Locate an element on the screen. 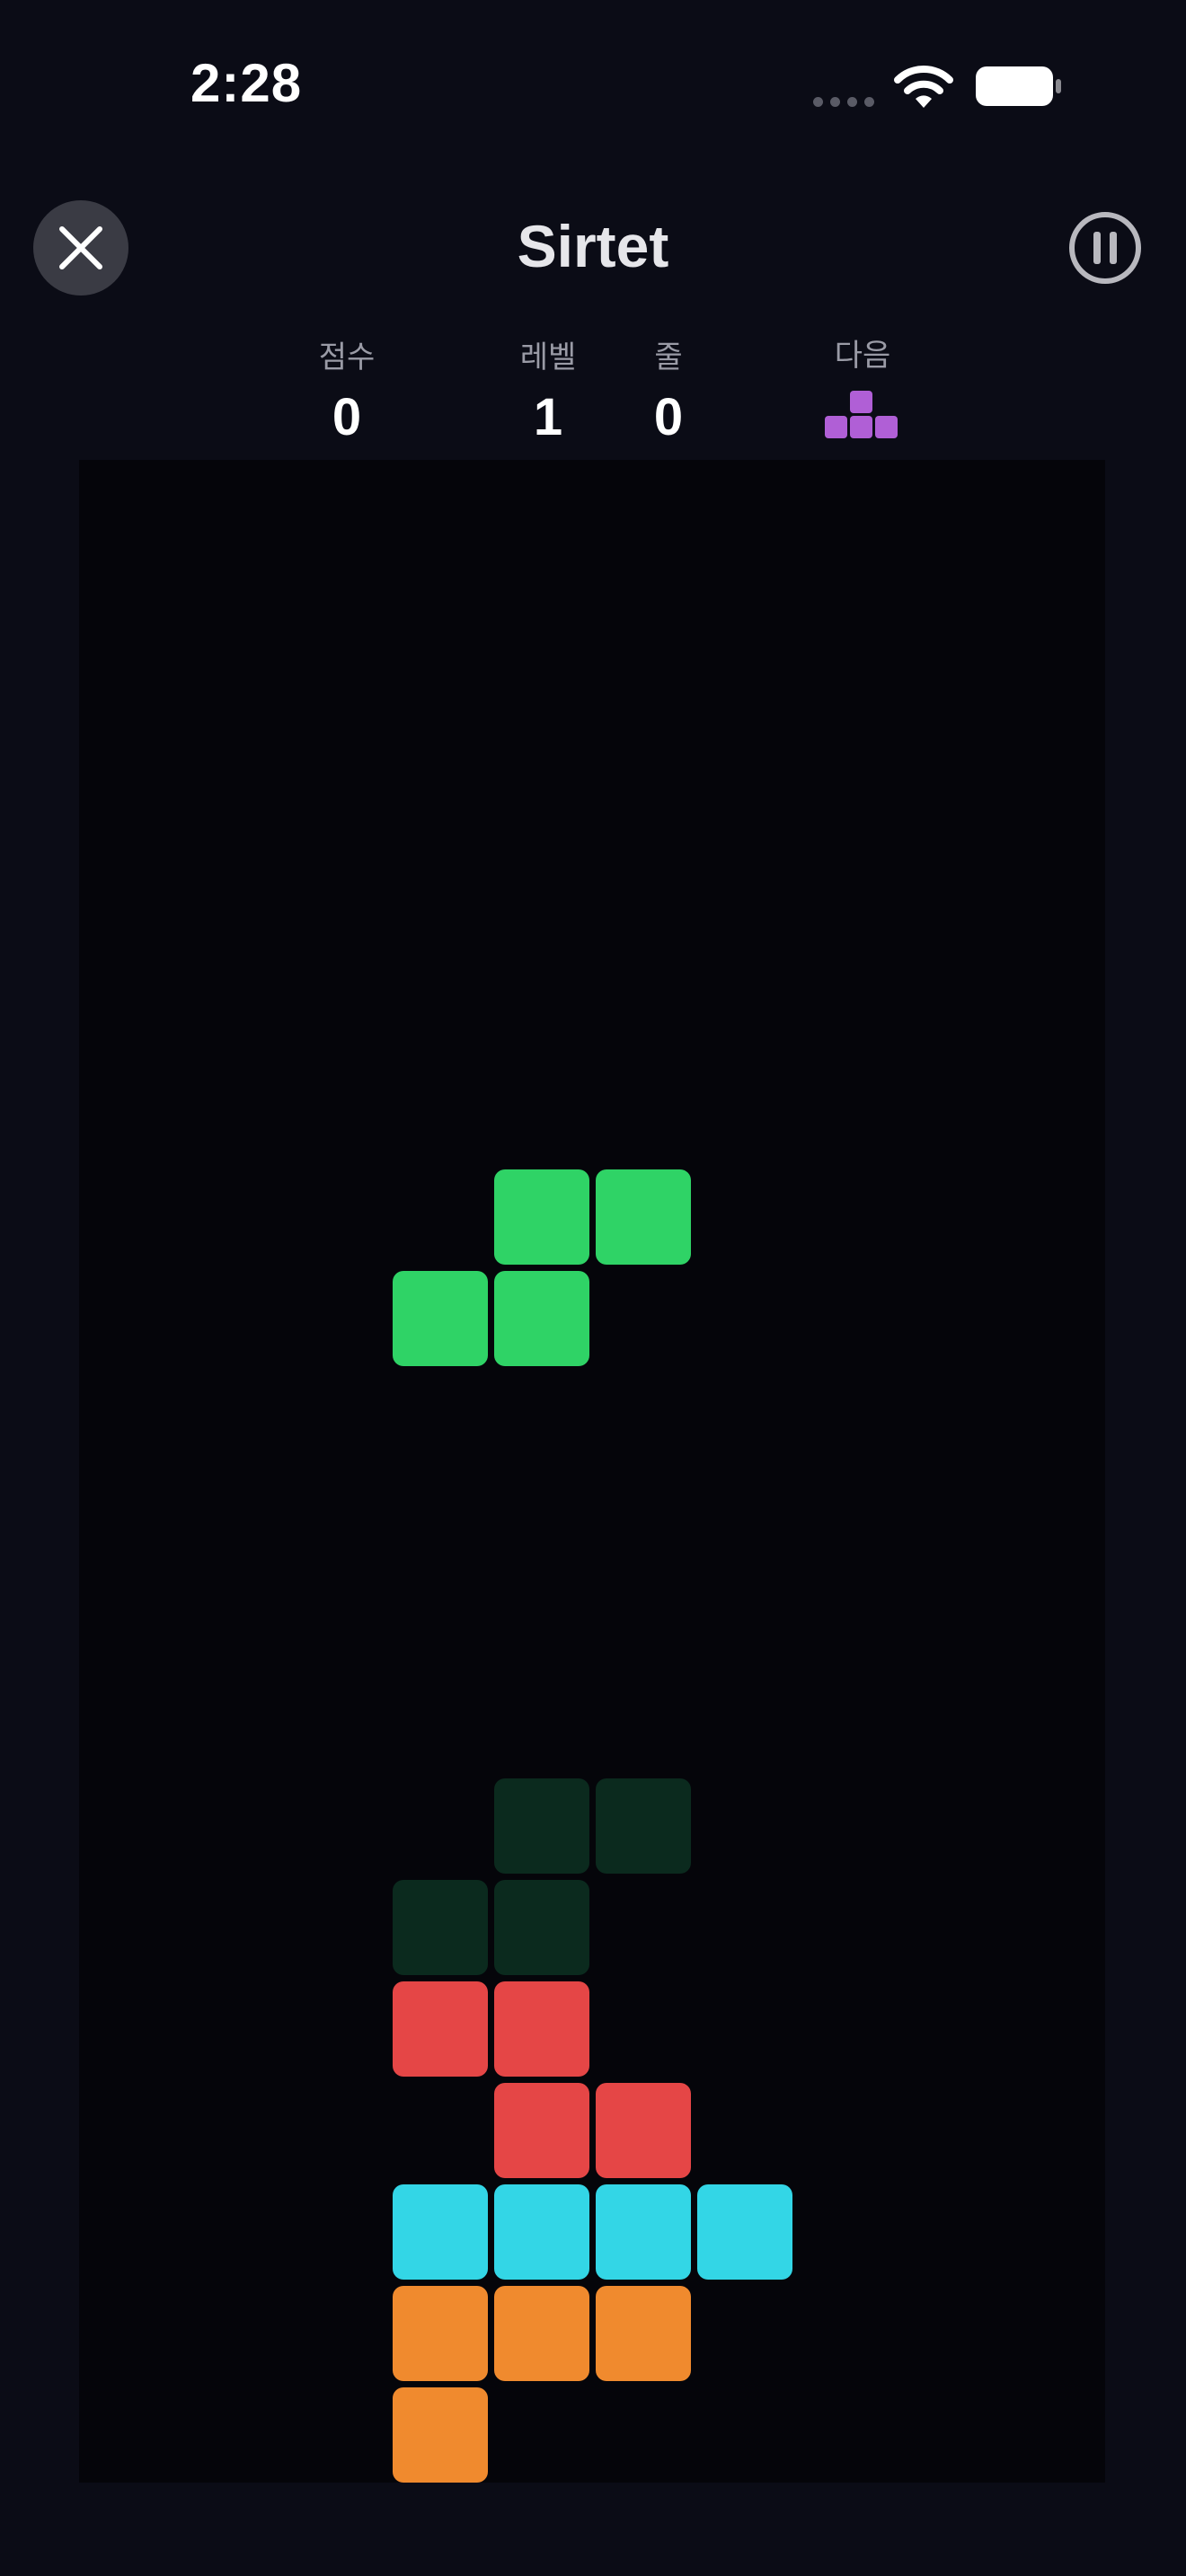  battery-icon is located at coordinates (1018, 86).